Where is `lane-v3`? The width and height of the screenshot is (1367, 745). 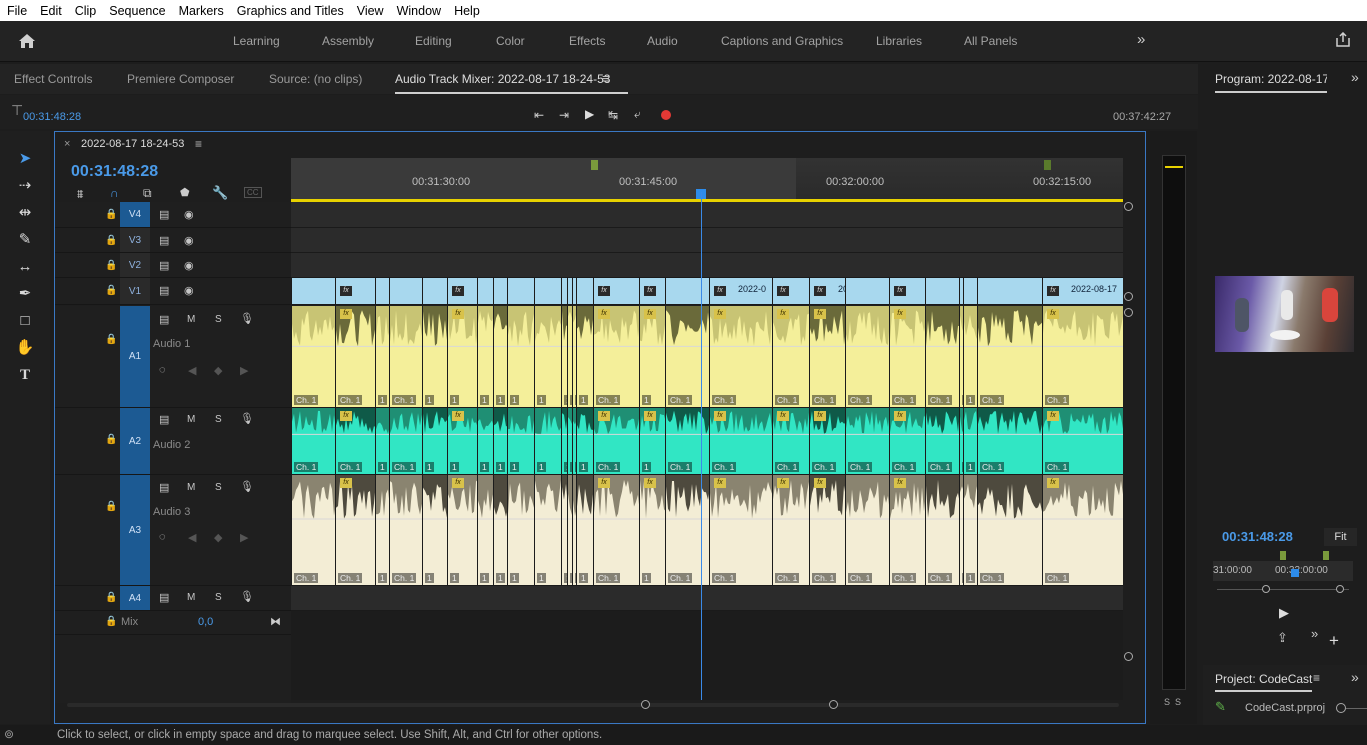
lane-v3 is located at coordinates (707, 240).